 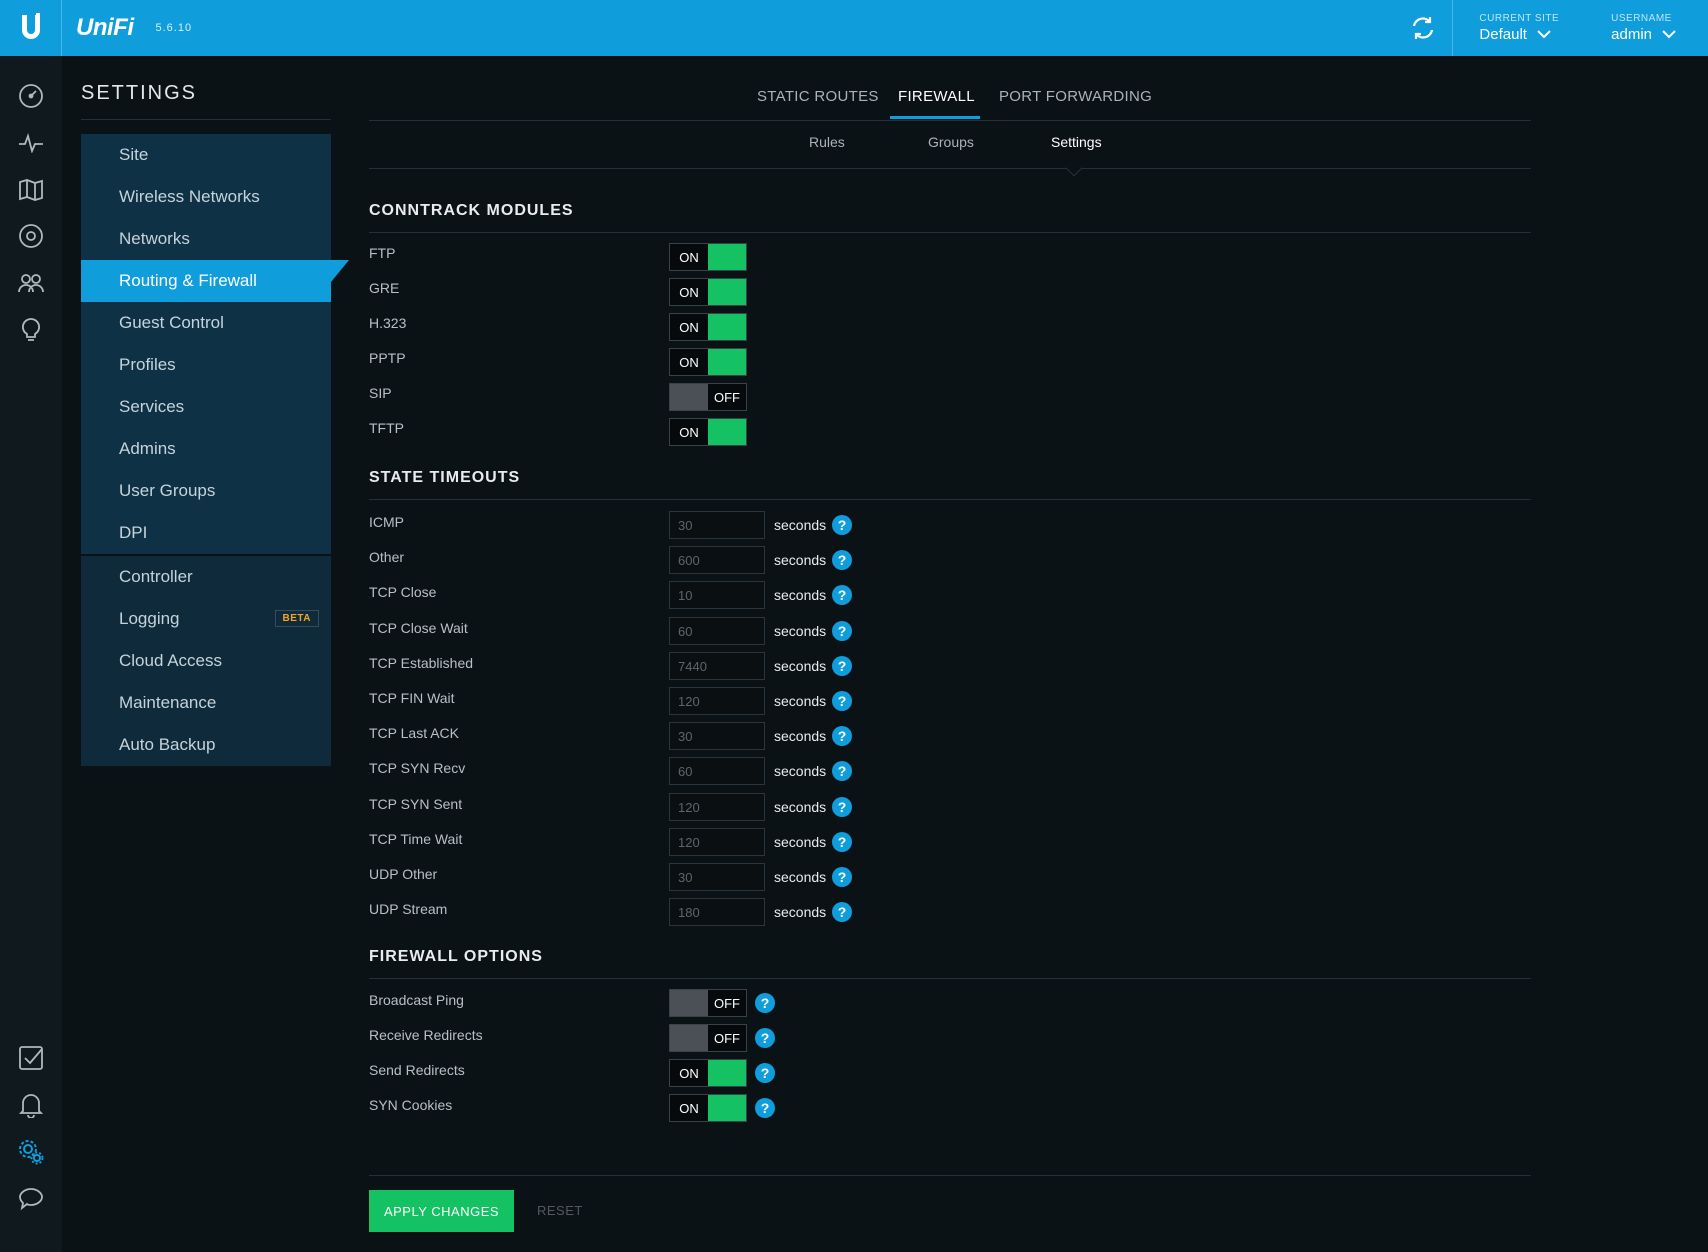 What do you see at coordinates (560, 1210) in the screenshot?
I see `reset-button: RESET` at bounding box center [560, 1210].